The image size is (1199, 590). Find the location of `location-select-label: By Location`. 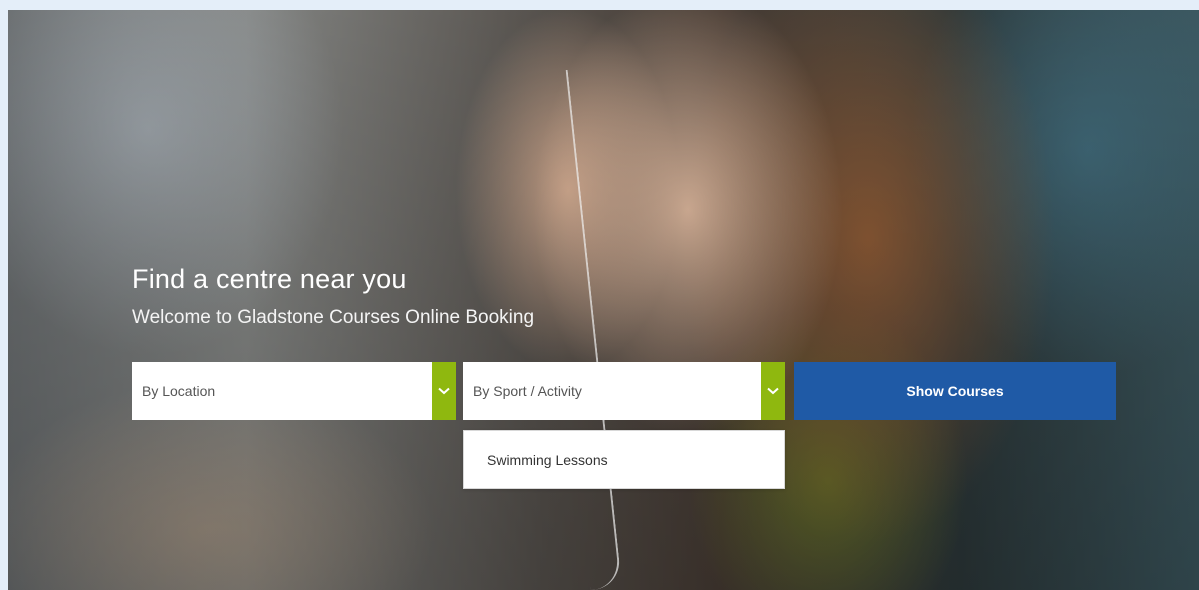

location-select-label: By Location is located at coordinates (179, 391).